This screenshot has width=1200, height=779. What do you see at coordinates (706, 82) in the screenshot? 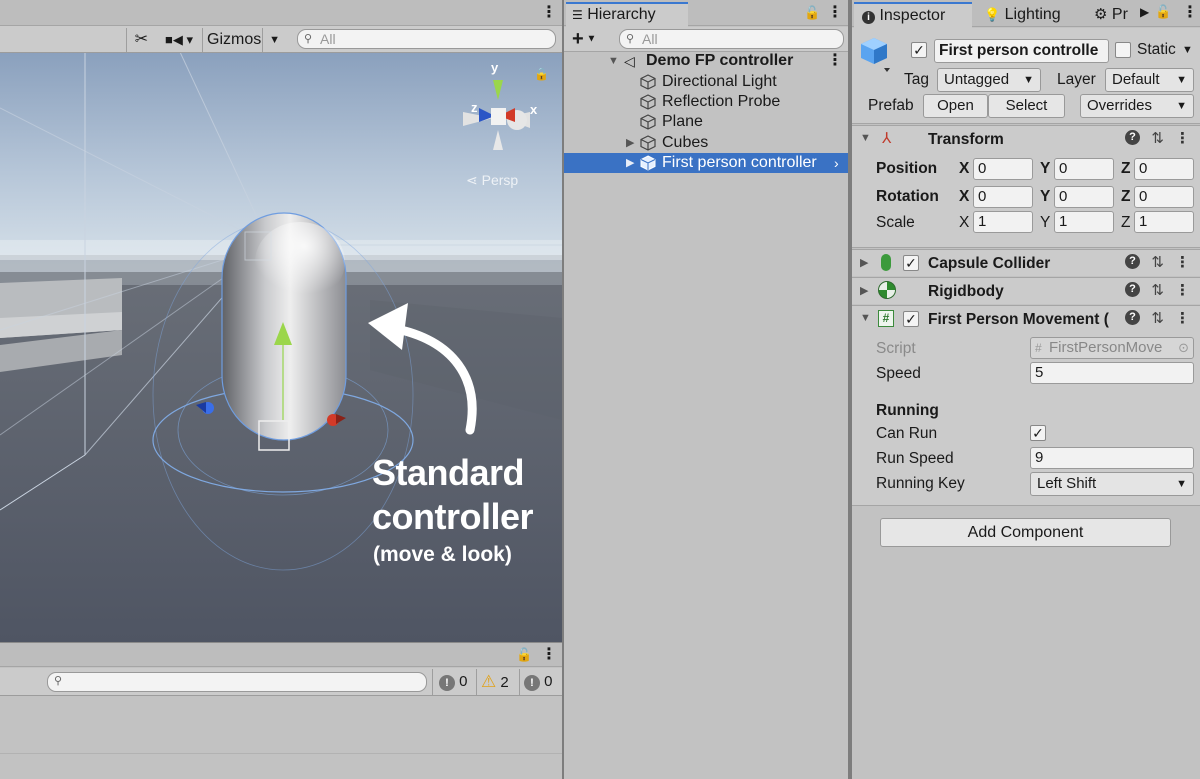
I see `list-item: Directional Light` at bounding box center [706, 82].